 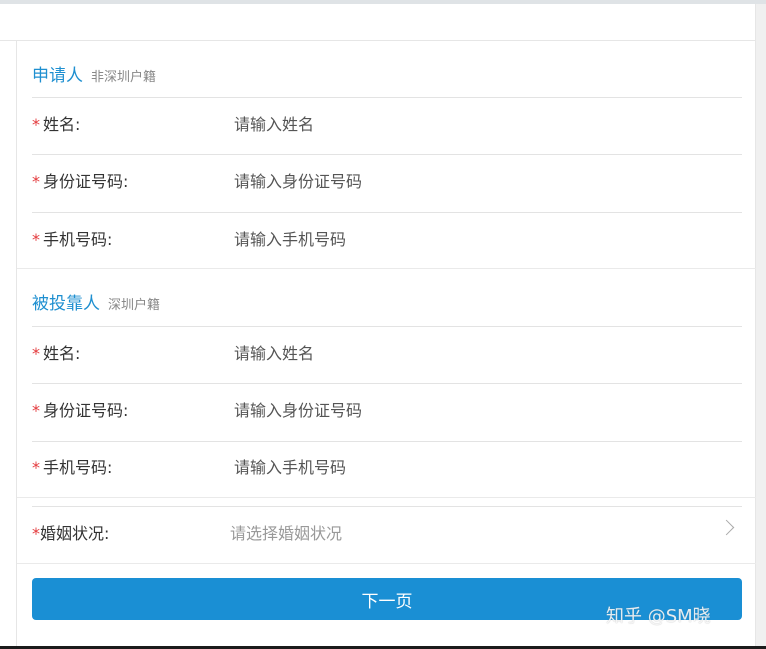 What do you see at coordinates (133, 123) in the screenshot?
I see `applicant-name-label: * 姓名:` at bounding box center [133, 123].